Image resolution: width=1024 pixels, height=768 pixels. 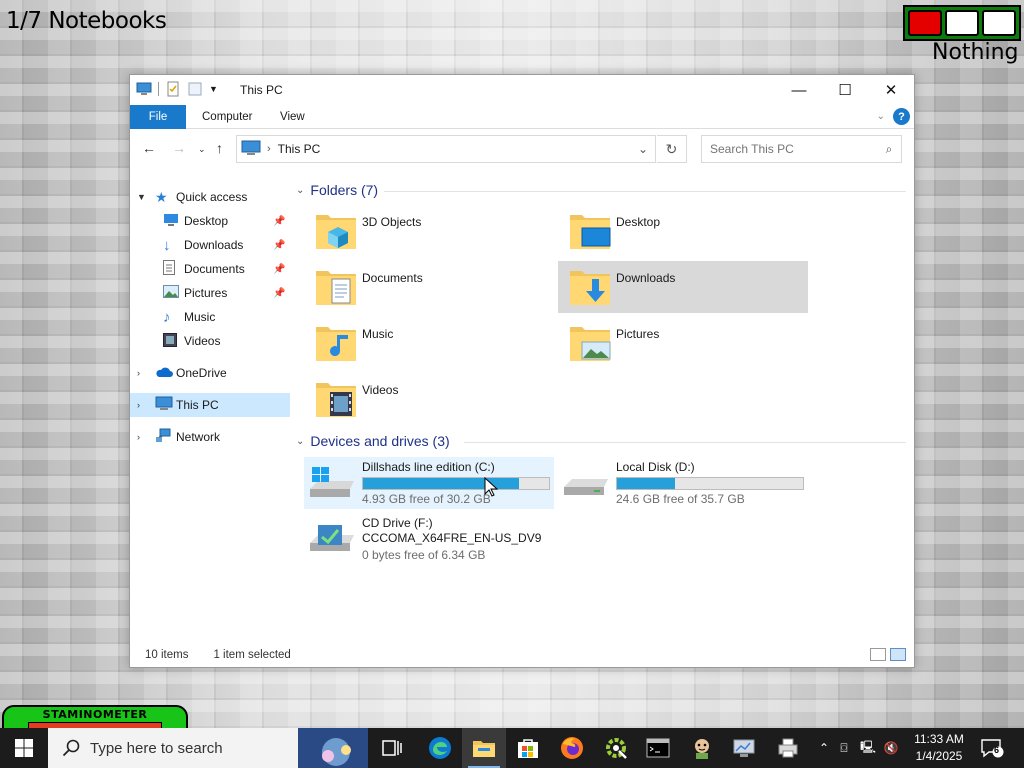 I want to click on folder-videos: Videos, so click(x=429, y=399).